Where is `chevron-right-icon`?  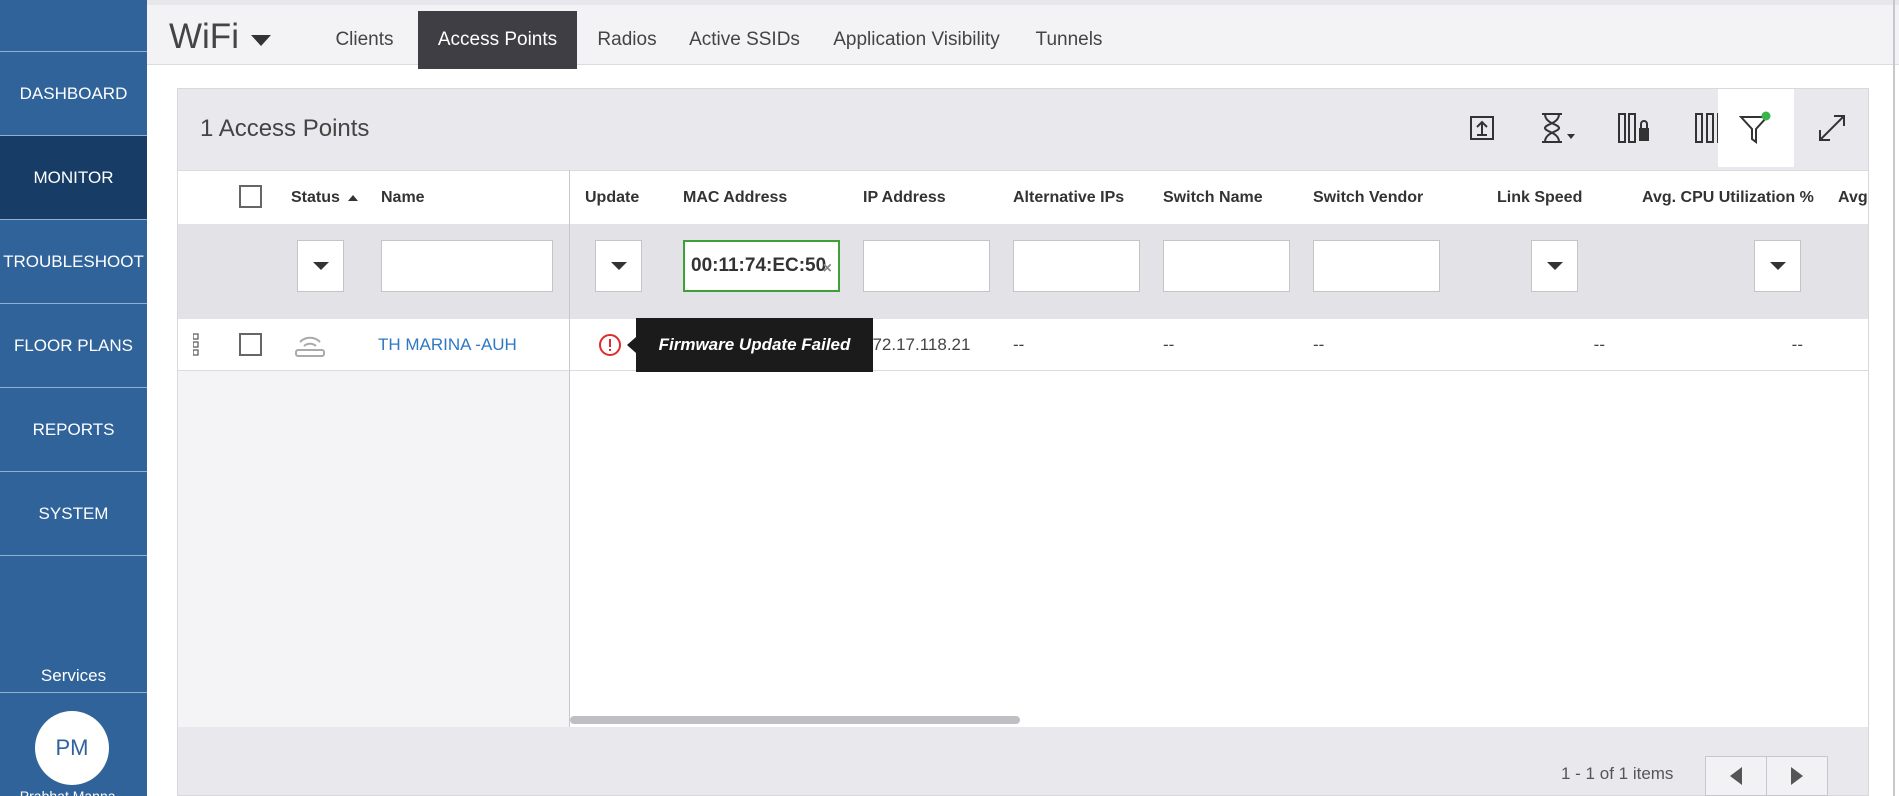 chevron-right-icon is located at coordinates (1797, 776).